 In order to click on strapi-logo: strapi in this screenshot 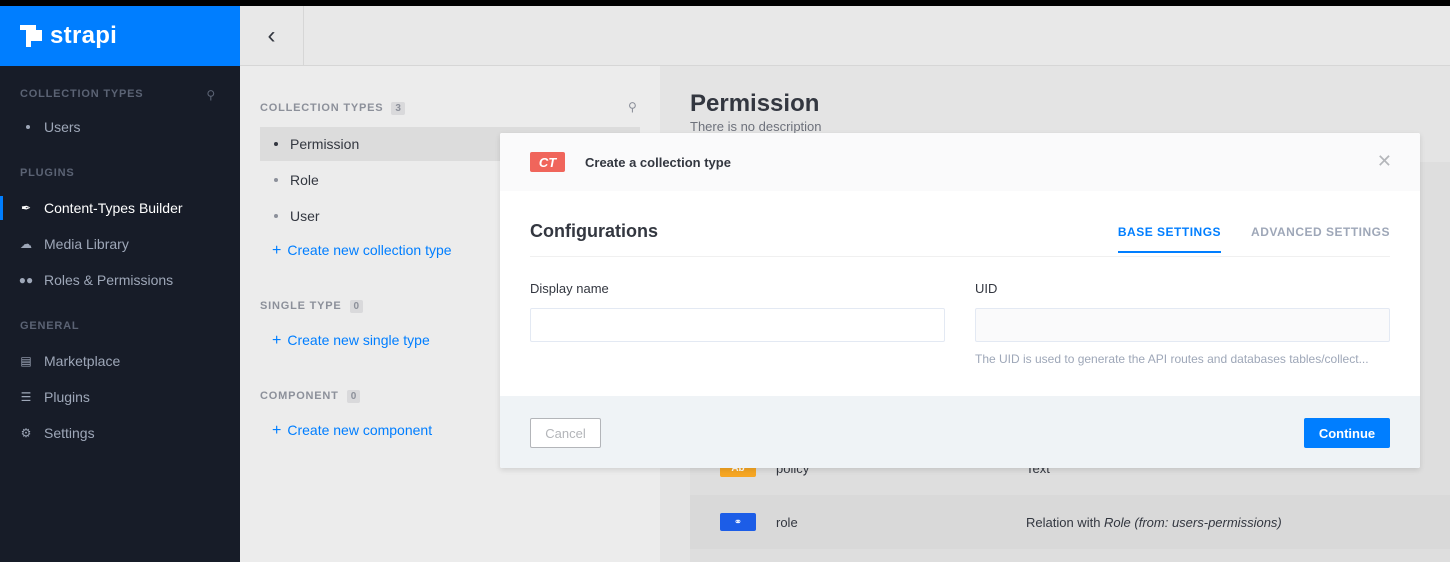, I will do `click(120, 36)`.